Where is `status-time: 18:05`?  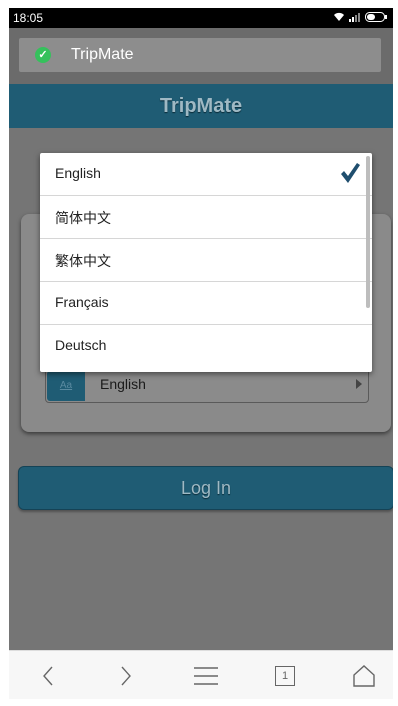
status-time: 18:05 is located at coordinates (28, 18).